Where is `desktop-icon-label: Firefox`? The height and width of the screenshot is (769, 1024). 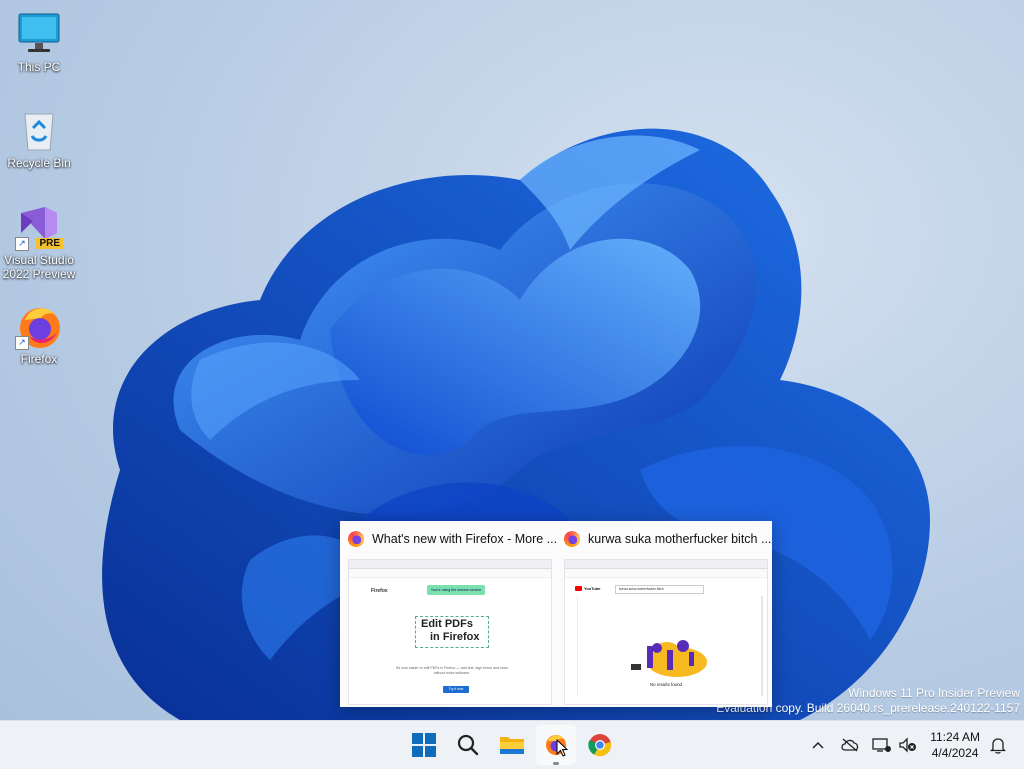 desktop-icon-label: Firefox is located at coordinates (39, 359).